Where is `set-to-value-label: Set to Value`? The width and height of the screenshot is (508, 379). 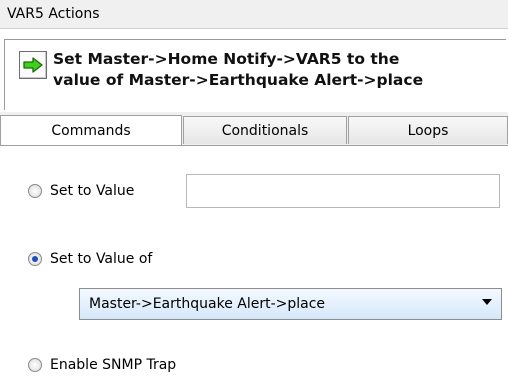
set-to-value-label: Set to Value is located at coordinates (92, 191).